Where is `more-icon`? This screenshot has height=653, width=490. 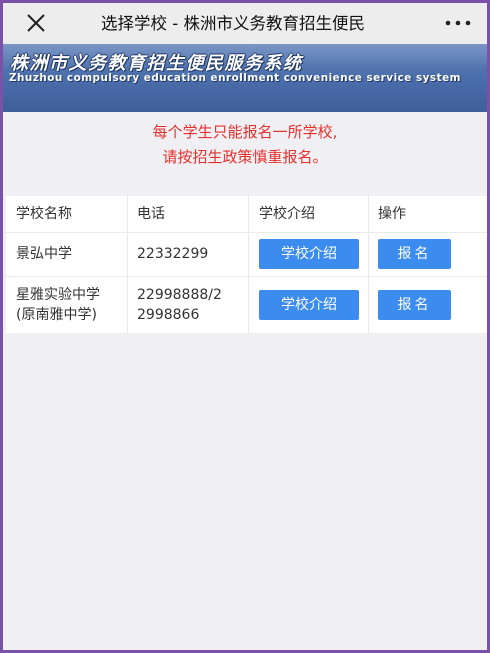
more-icon is located at coordinates (458, 23).